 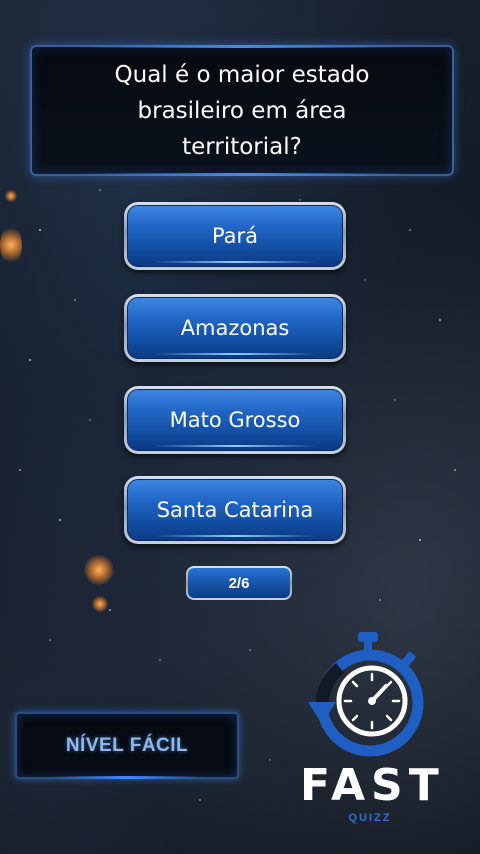 I want to click on answer-label: Mato Grosso, so click(x=235, y=420).